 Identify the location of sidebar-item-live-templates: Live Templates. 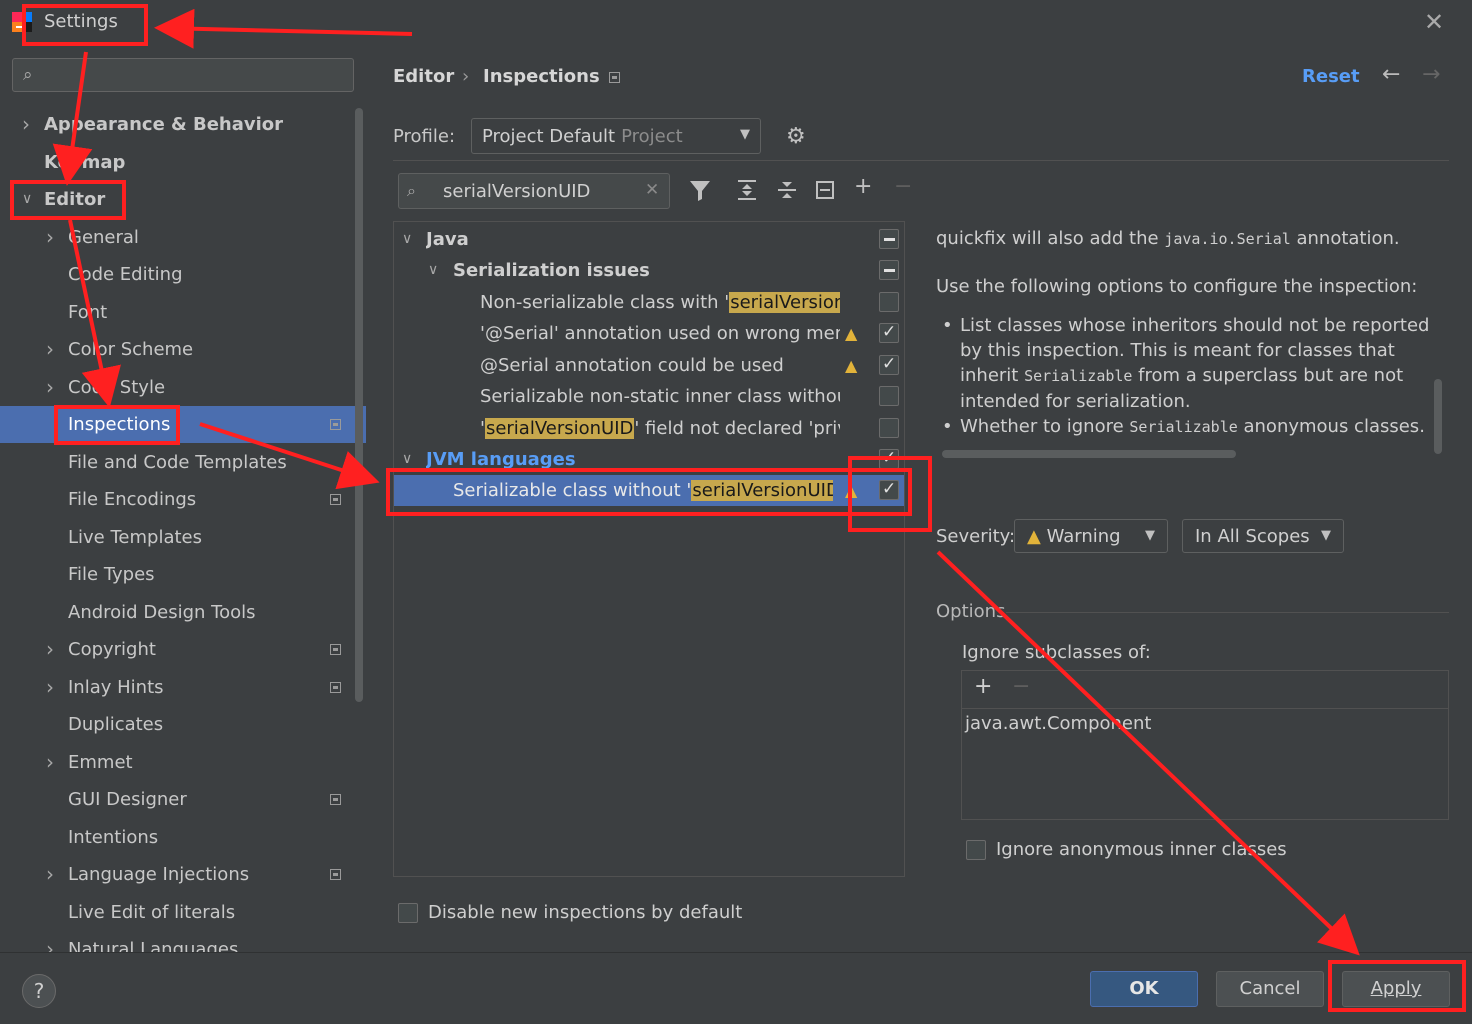
(177, 537).